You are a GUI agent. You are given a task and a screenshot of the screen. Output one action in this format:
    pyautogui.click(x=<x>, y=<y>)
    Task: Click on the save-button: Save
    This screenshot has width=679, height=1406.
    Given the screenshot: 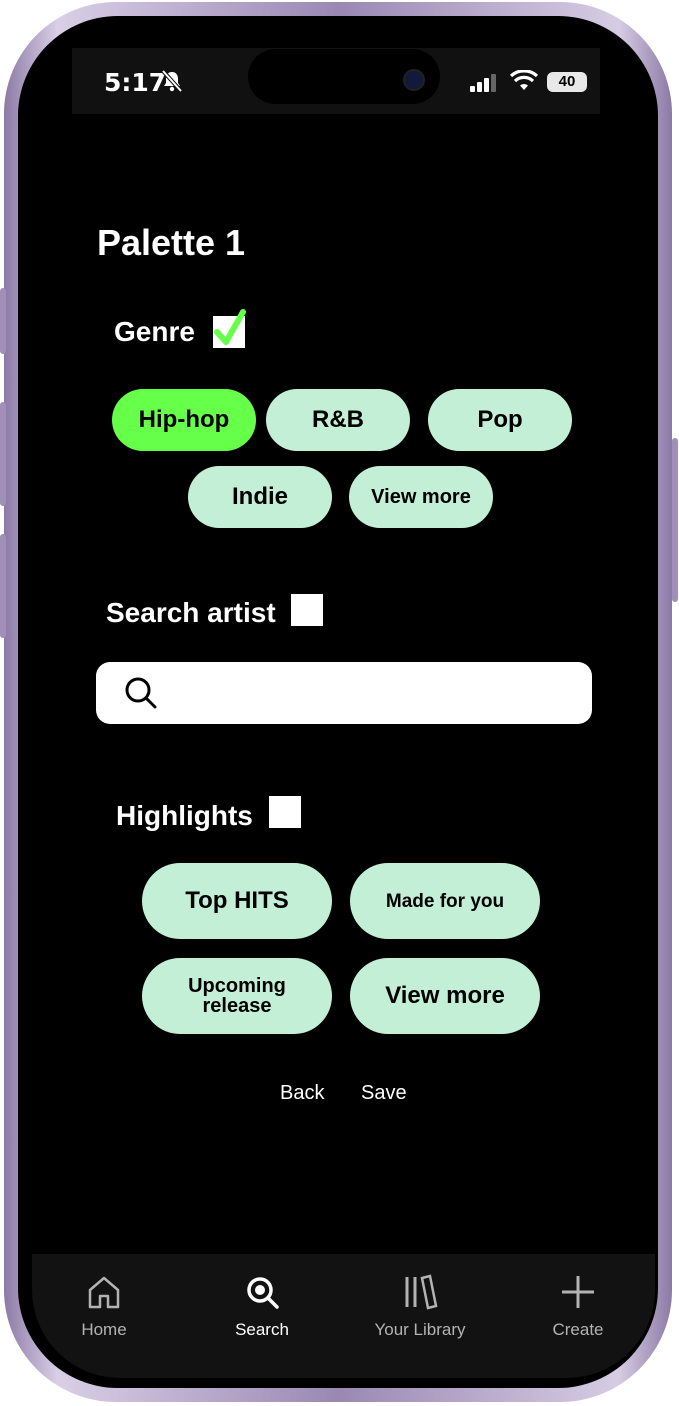 What is the action you would take?
    pyautogui.click(x=384, y=1093)
    